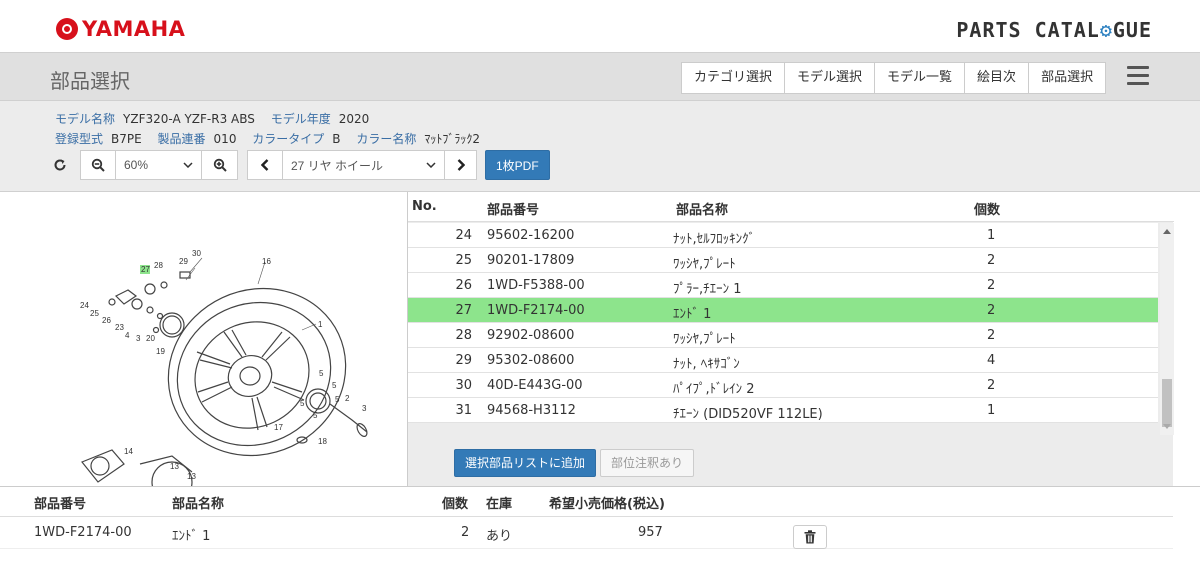 This screenshot has height=562, width=1200. What do you see at coordinates (278, 427) in the screenshot?
I see `callout-17: 17` at bounding box center [278, 427].